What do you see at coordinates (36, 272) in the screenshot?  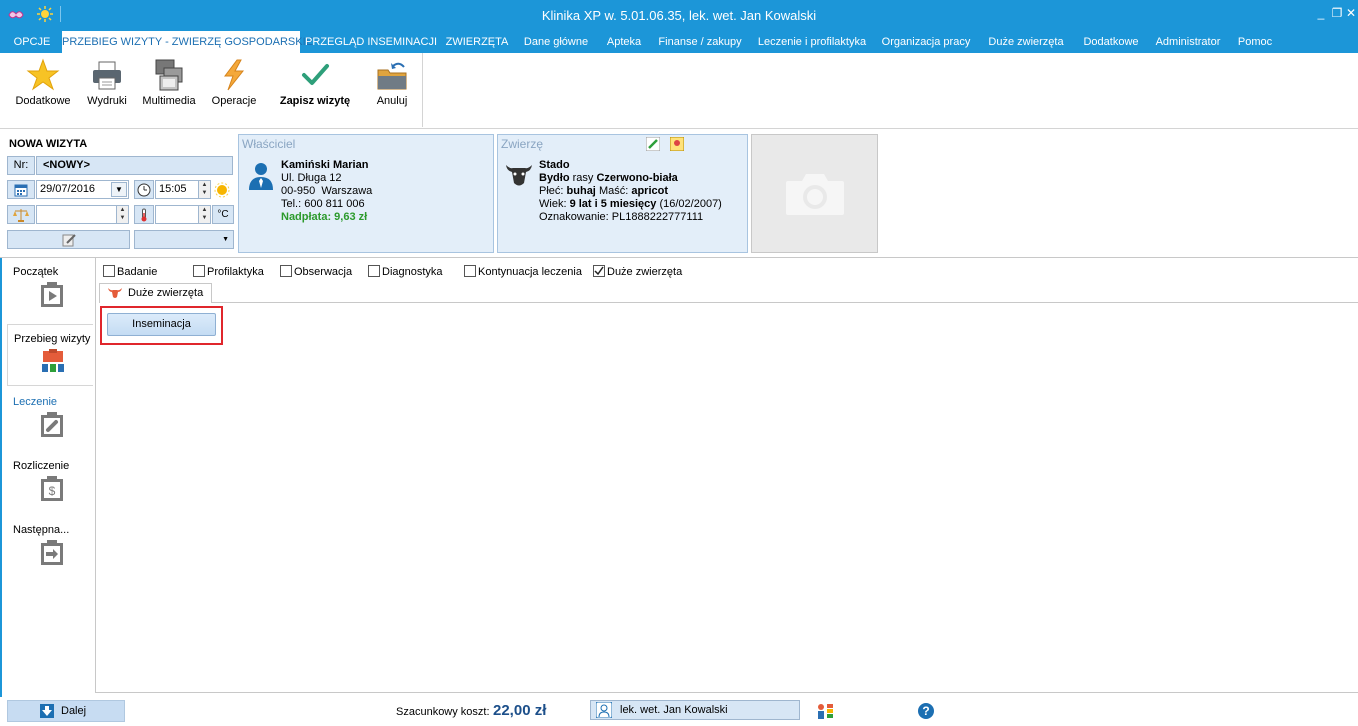 I see `sidebar-item-label: Początek` at bounding box center [36, 272].